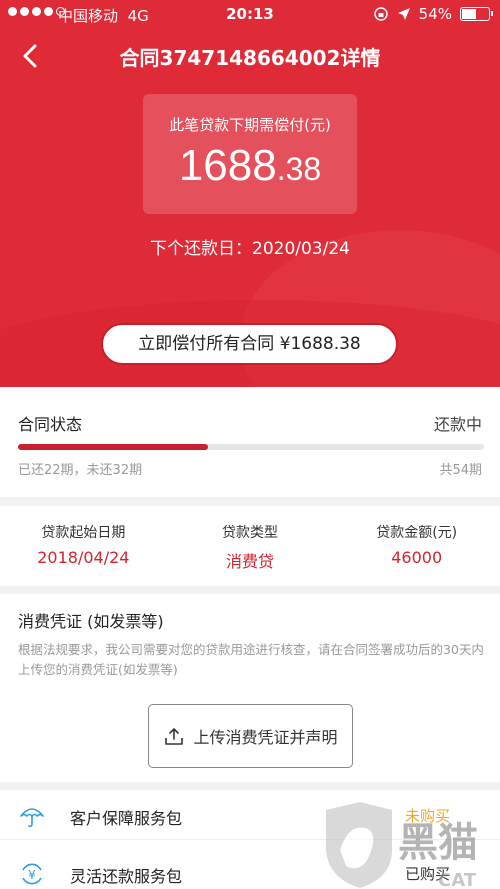 This screenshot has height=889, width=500. What do you see at coordinates (113, 447) in the screenshot?
I see `repayment-progress-fill` at bounding box center [113, 447].